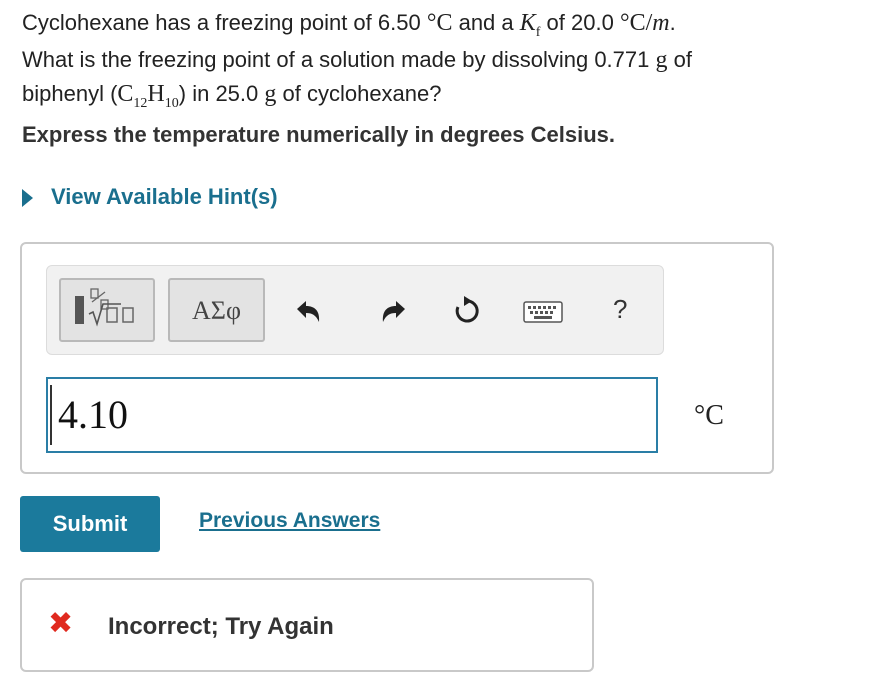  Describe the element at coordinates (289, 521) in the screenshot. I see `previous-answers-link: Previous Answers` at that location.